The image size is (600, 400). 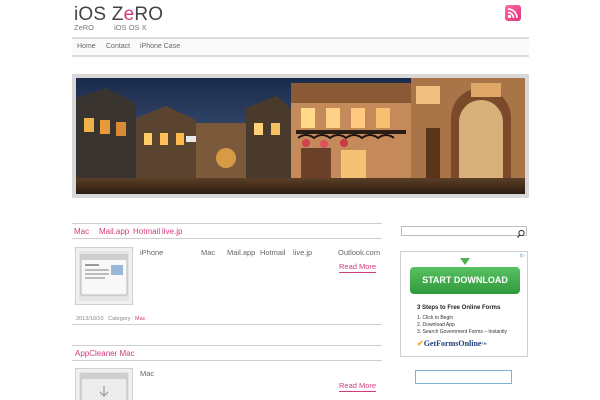 What do you see at coordinates (227, 231) in the screenshot?
I see `post-title-bar: Mac Mail.app Hotmail live.jp` at bounding box center [227, 231].